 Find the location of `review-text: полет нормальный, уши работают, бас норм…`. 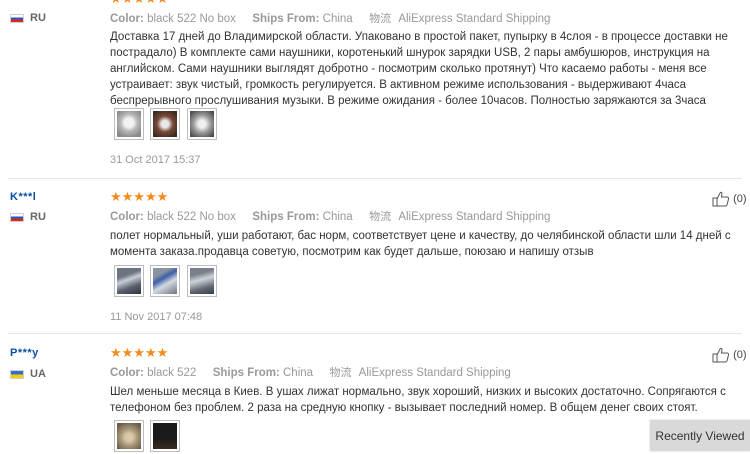

review-text: полет нормальный, уши работают, бас норм… is located at coordinates (420, 244).